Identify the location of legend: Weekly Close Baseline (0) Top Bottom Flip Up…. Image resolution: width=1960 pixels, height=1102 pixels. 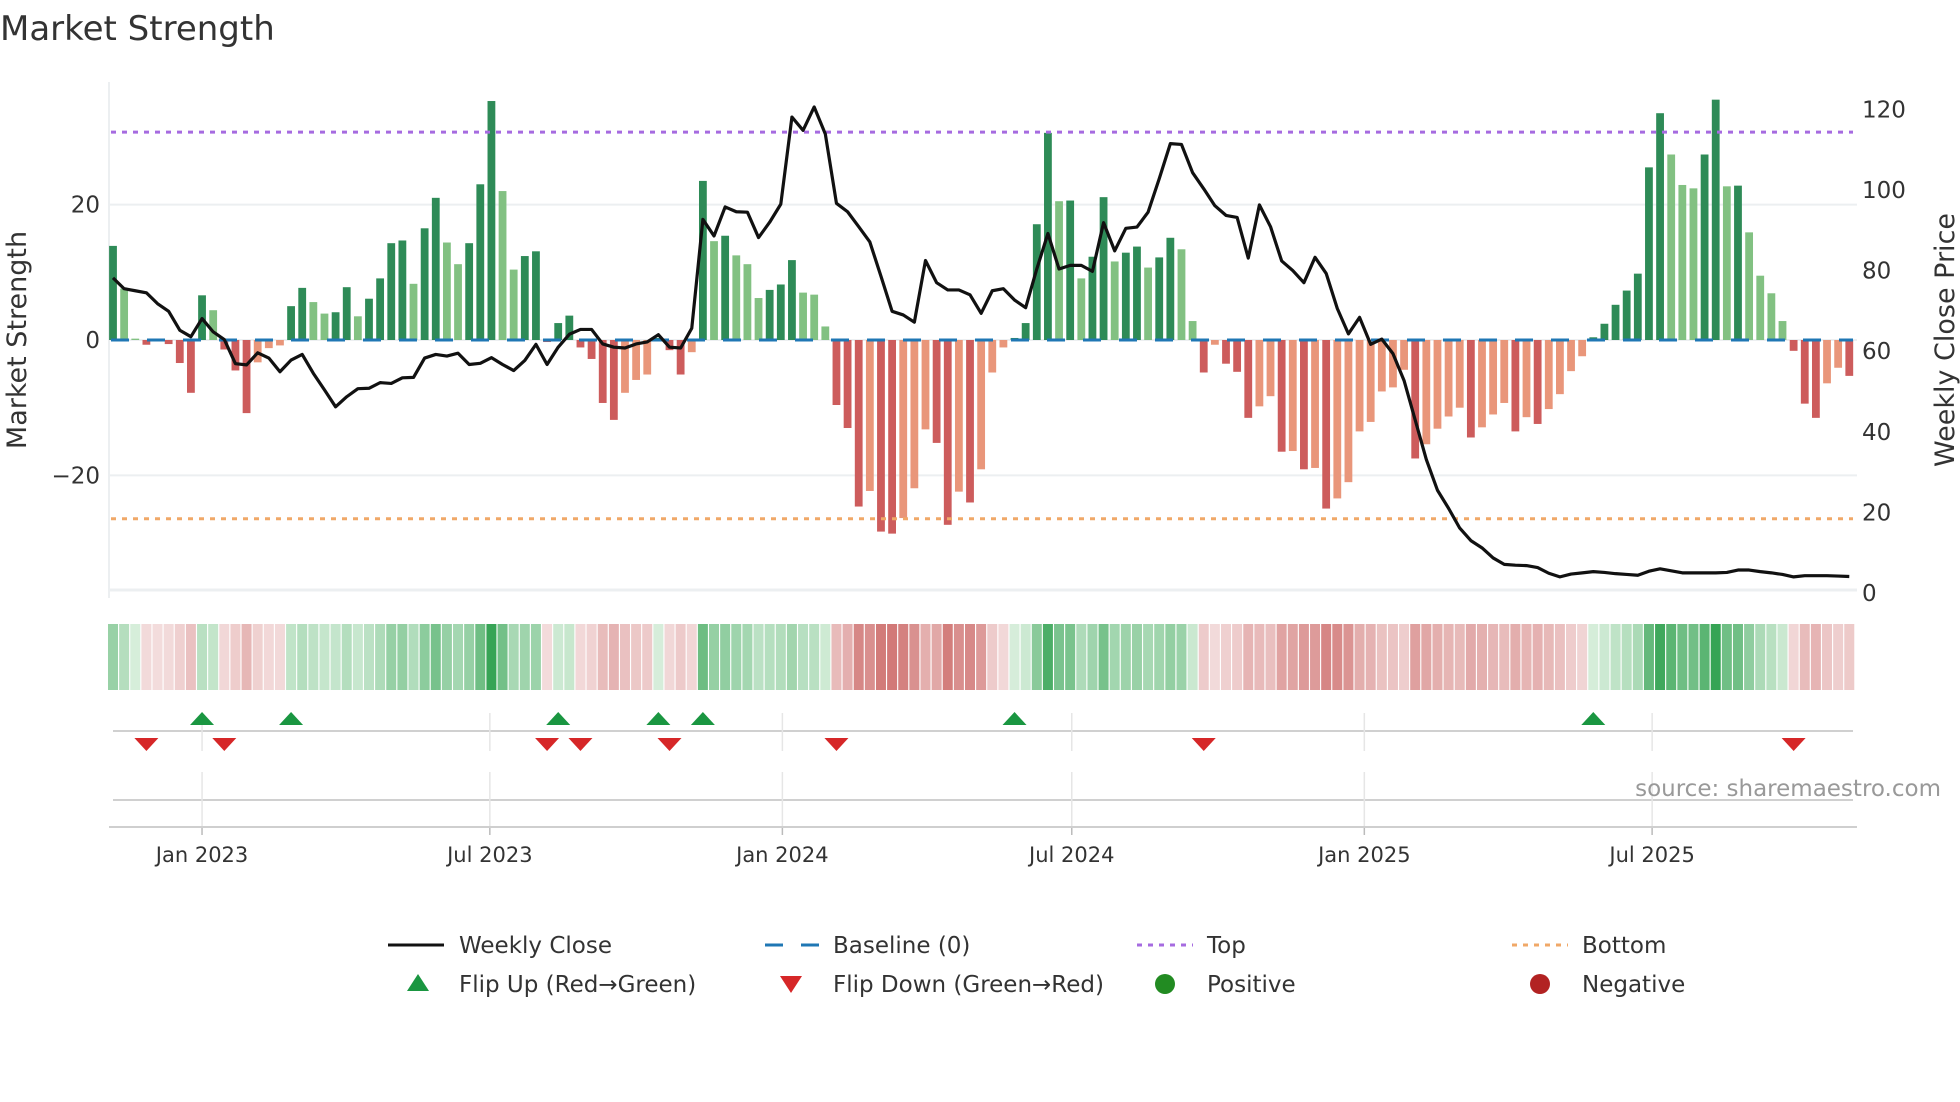
(1036, 965).